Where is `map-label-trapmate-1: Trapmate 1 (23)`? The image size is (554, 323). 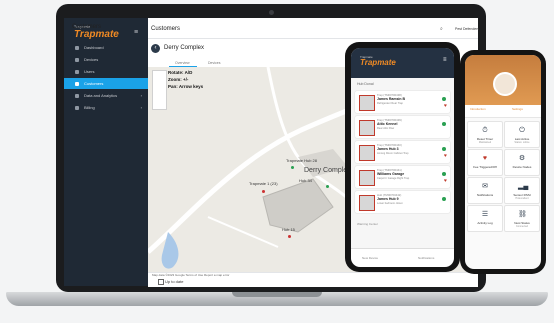
map-label-trapmate-1: Trapmate 1 (23) is located at coordinates (263, 183).